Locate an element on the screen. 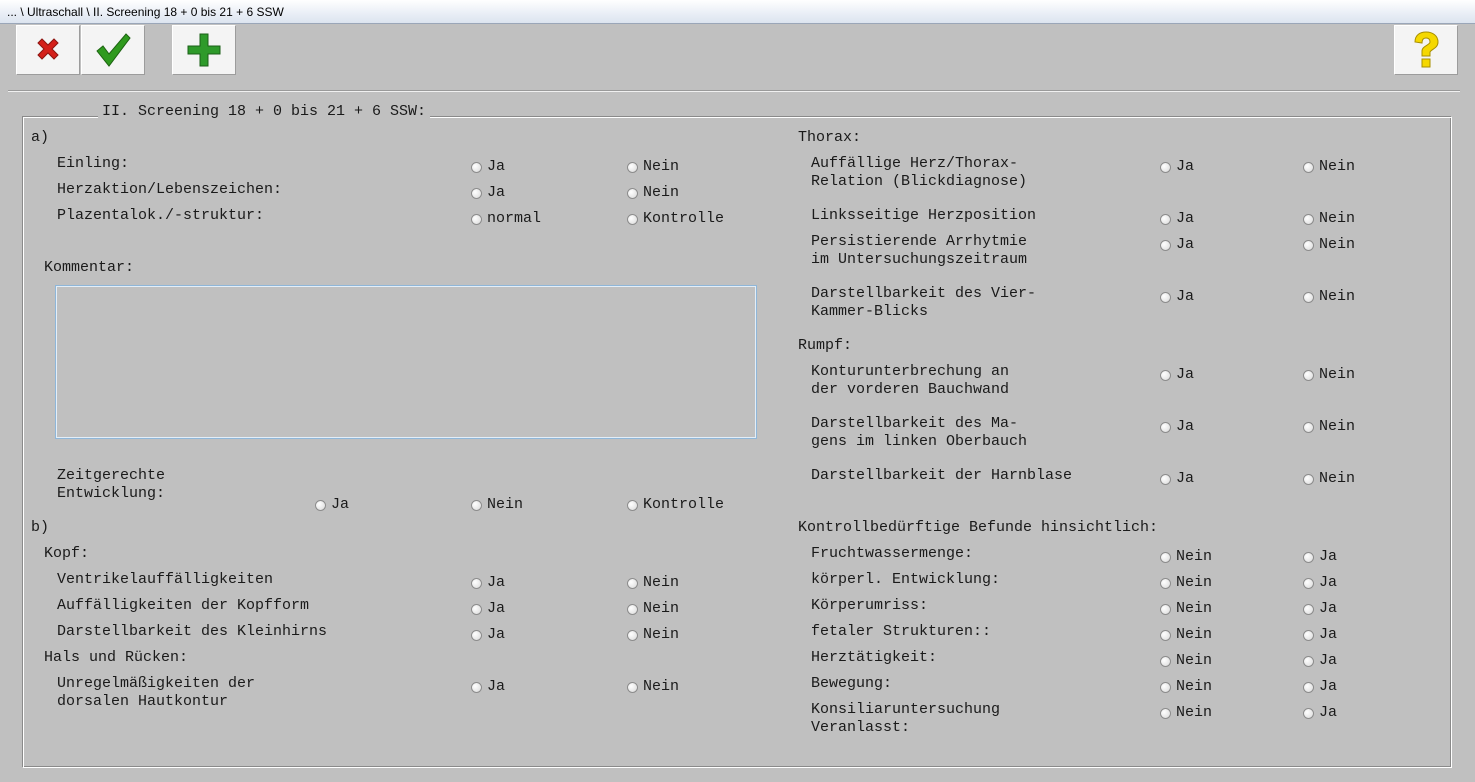  entwicklung-label-1: Zeitgerechte is located at coordinates (111, 475).